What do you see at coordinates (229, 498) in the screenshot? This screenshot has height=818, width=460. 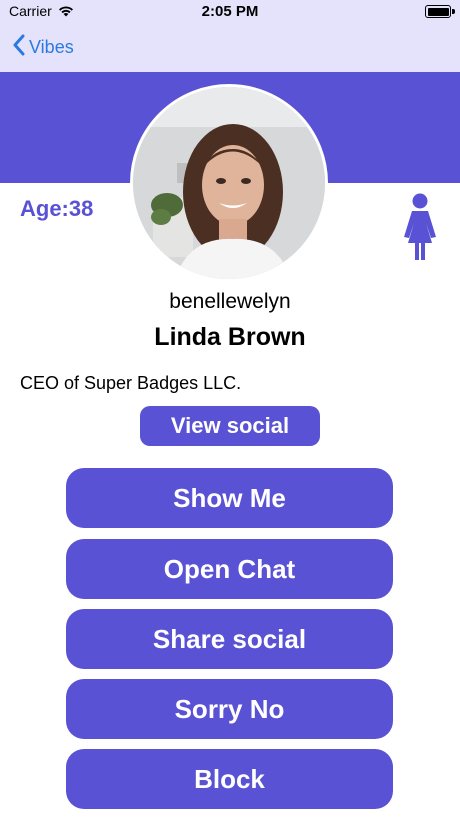 I see `show-me-button: Show Me` at bounding box center [229, 498].